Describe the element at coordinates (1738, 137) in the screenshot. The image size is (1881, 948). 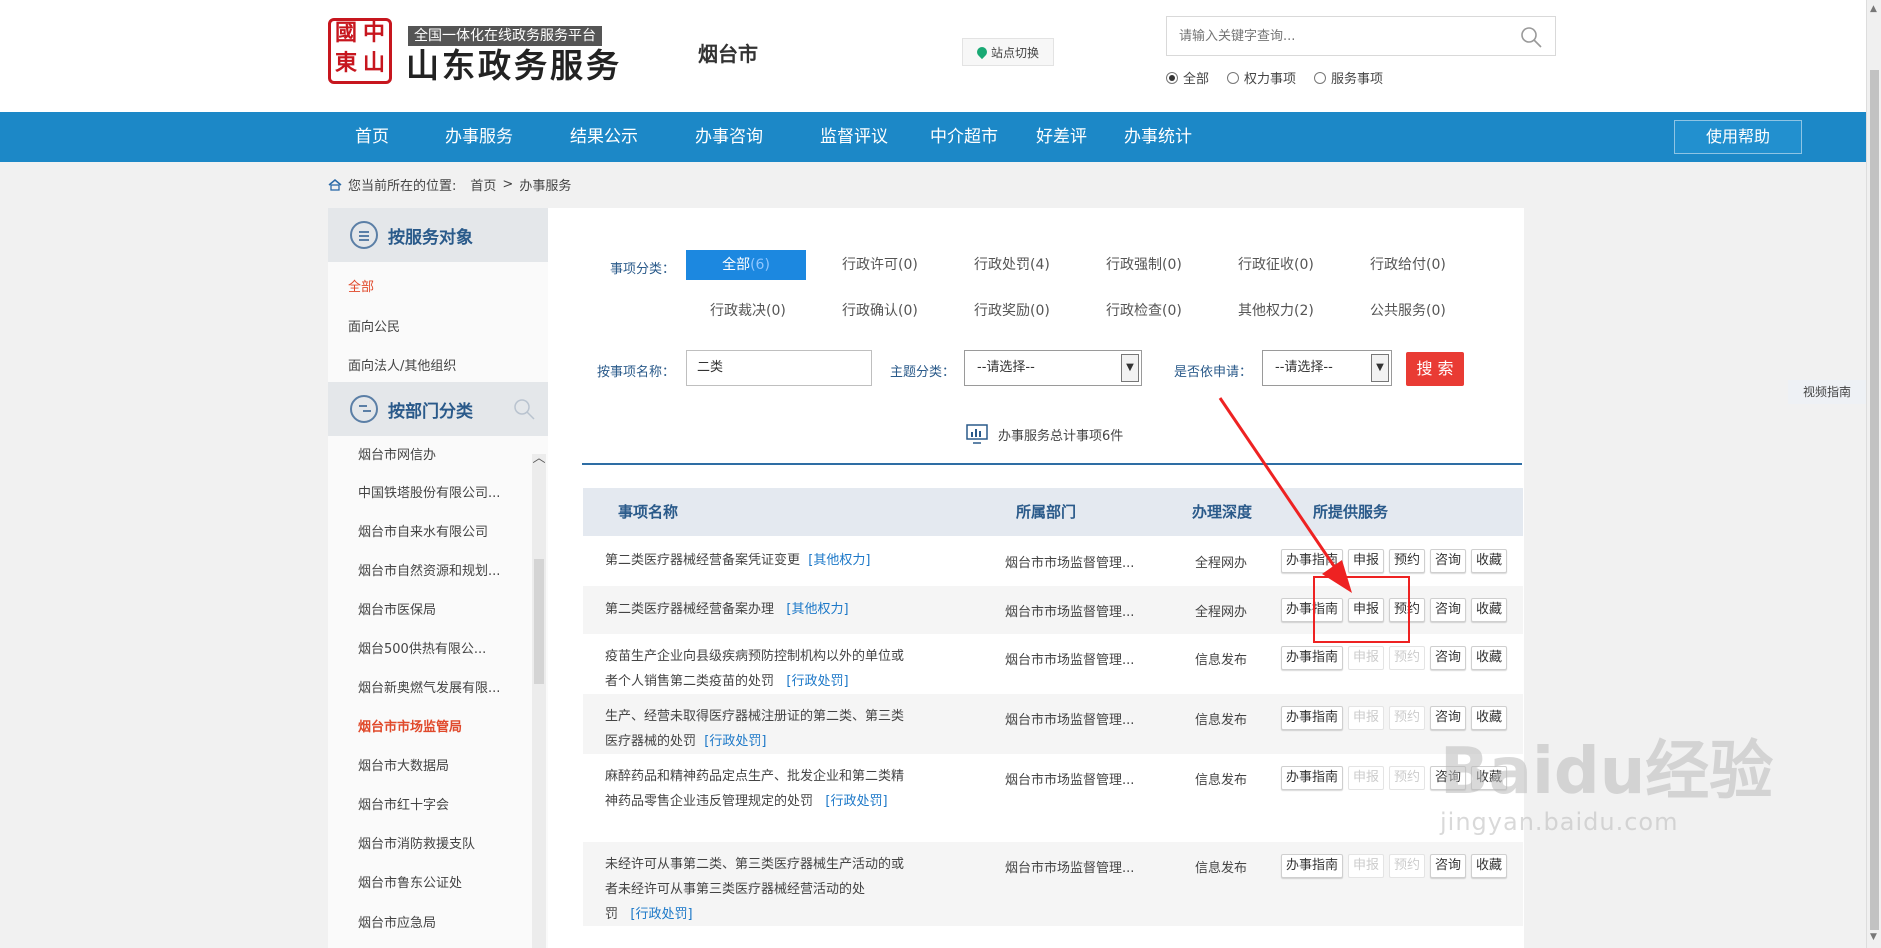
I see `help-button: 使用帮助` at that location.